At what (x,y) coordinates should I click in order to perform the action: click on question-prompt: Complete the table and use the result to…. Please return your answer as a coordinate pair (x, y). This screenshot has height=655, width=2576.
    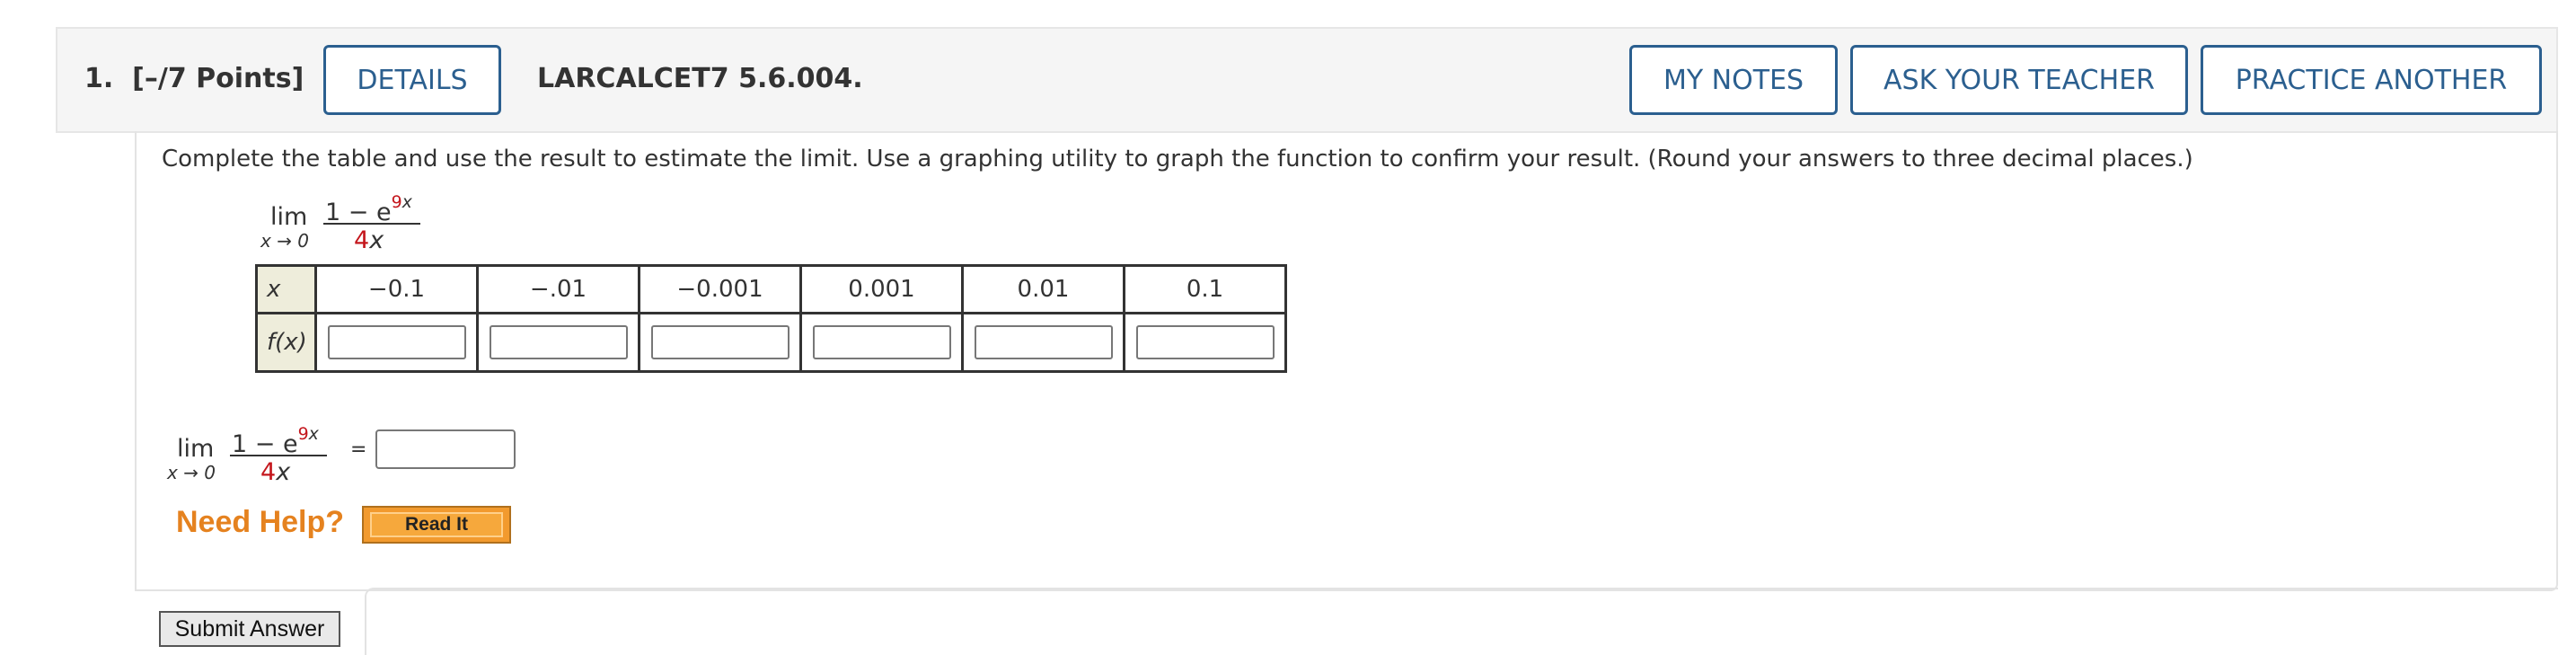
    Looking at the image, I should click on (1177, 159).